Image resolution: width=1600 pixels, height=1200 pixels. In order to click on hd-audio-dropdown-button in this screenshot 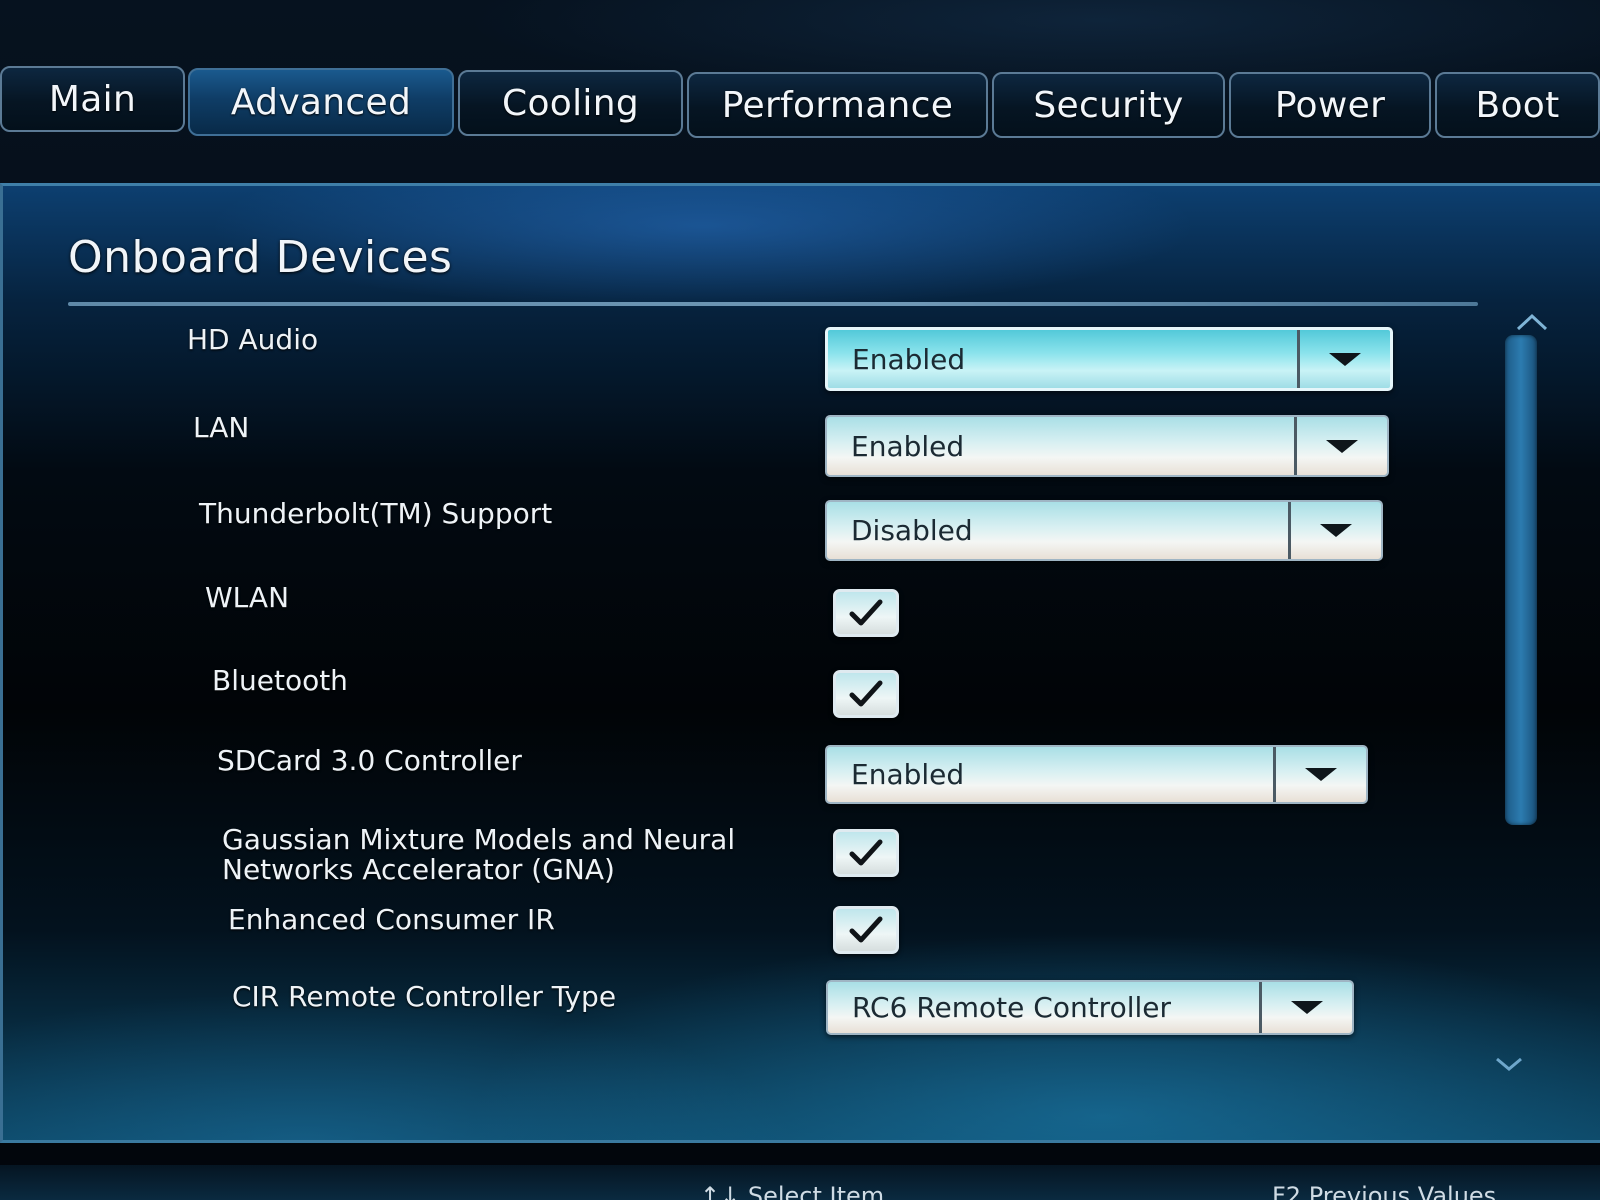, I will do `click(1343, 359)`.